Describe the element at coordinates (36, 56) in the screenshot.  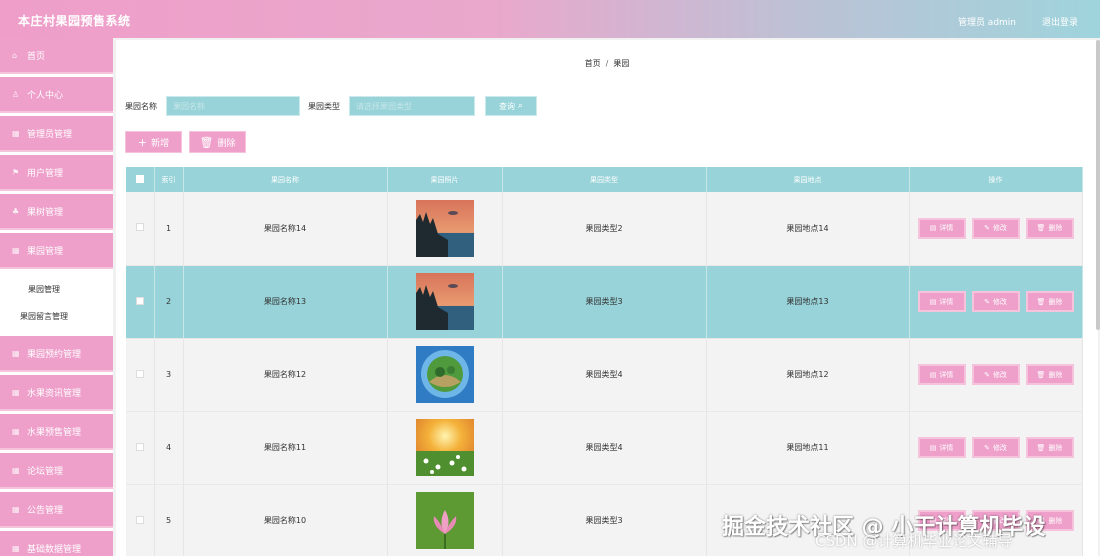
I see `sidebar-item-label: 首页` at that location.